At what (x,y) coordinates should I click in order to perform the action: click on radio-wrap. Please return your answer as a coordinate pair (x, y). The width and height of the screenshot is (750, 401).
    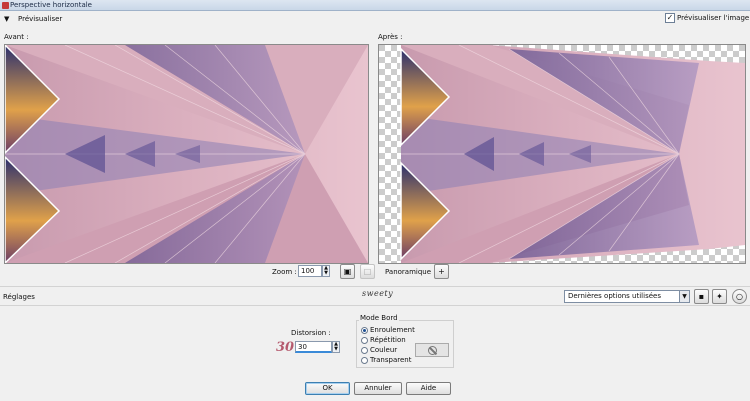
    Looking at the image, I should click on (364, 330).